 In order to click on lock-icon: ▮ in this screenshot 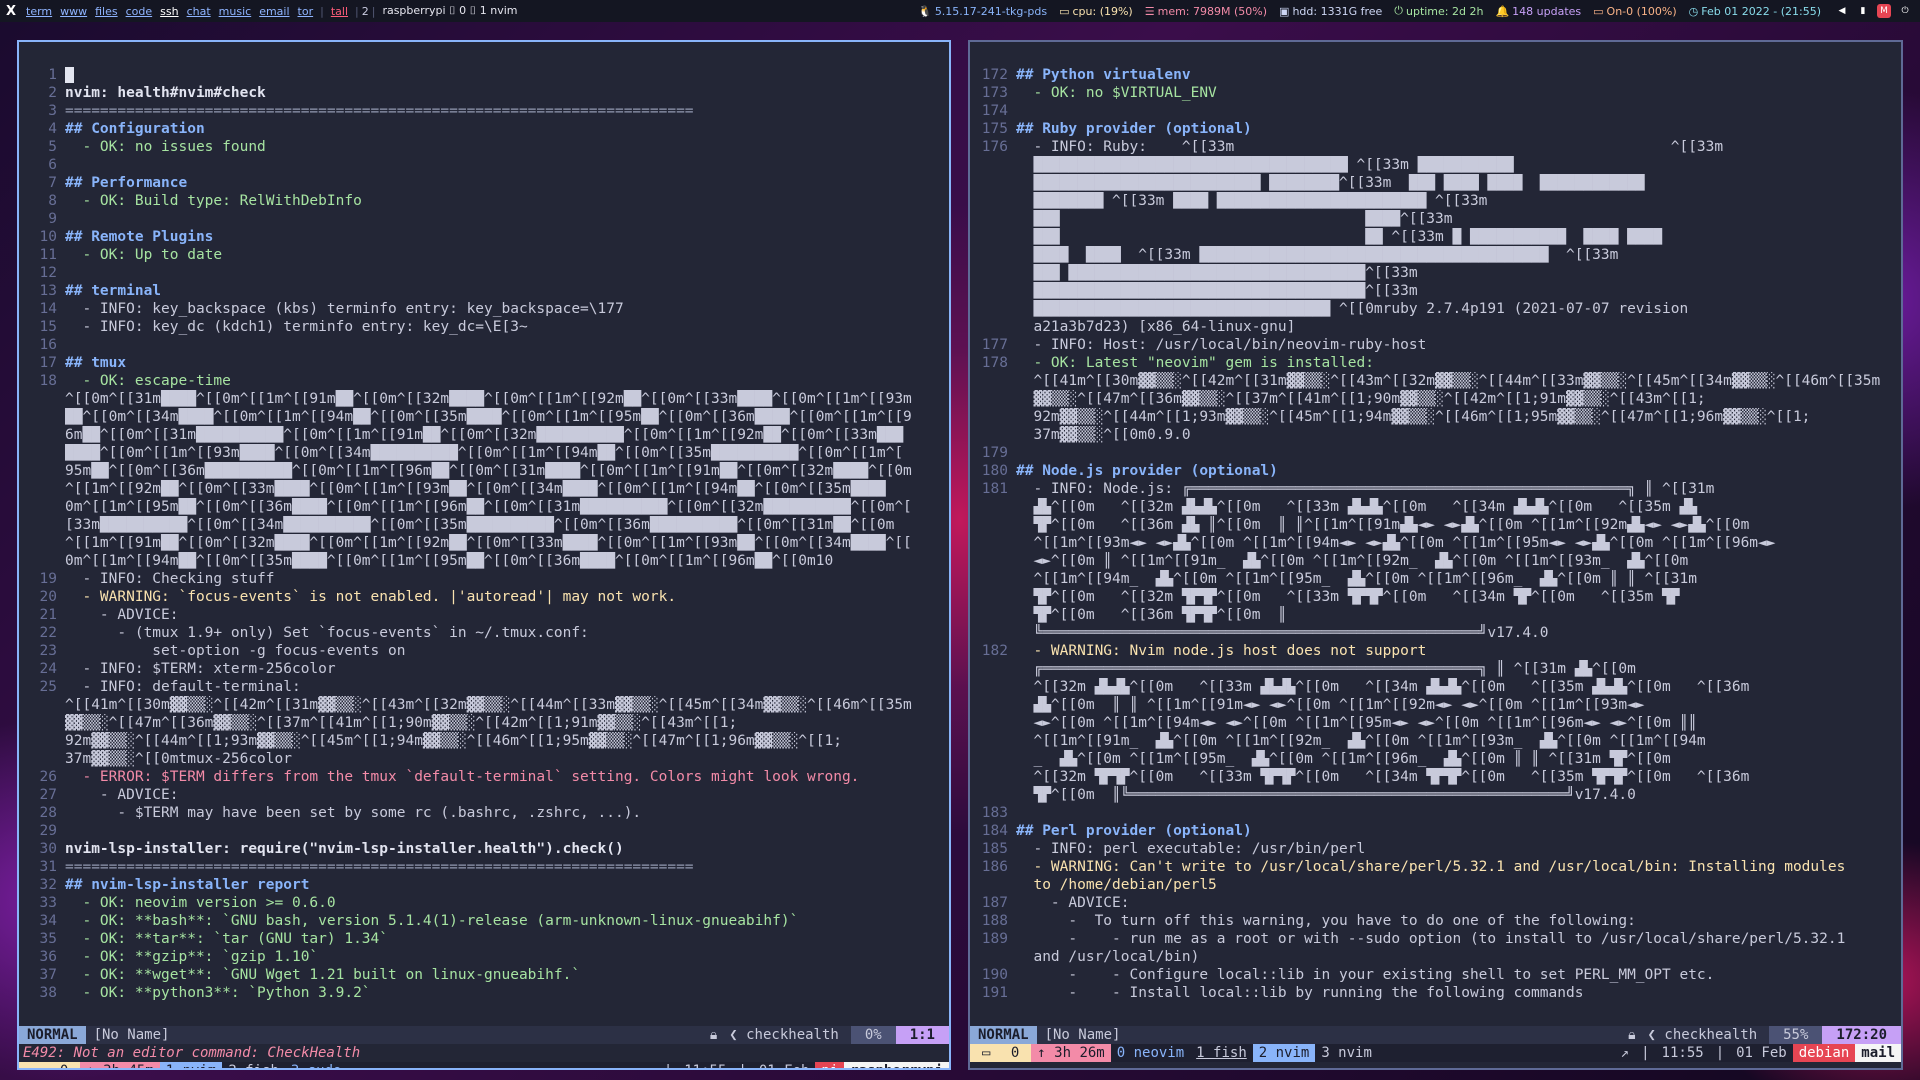, I will do `click(1863, 11)`.